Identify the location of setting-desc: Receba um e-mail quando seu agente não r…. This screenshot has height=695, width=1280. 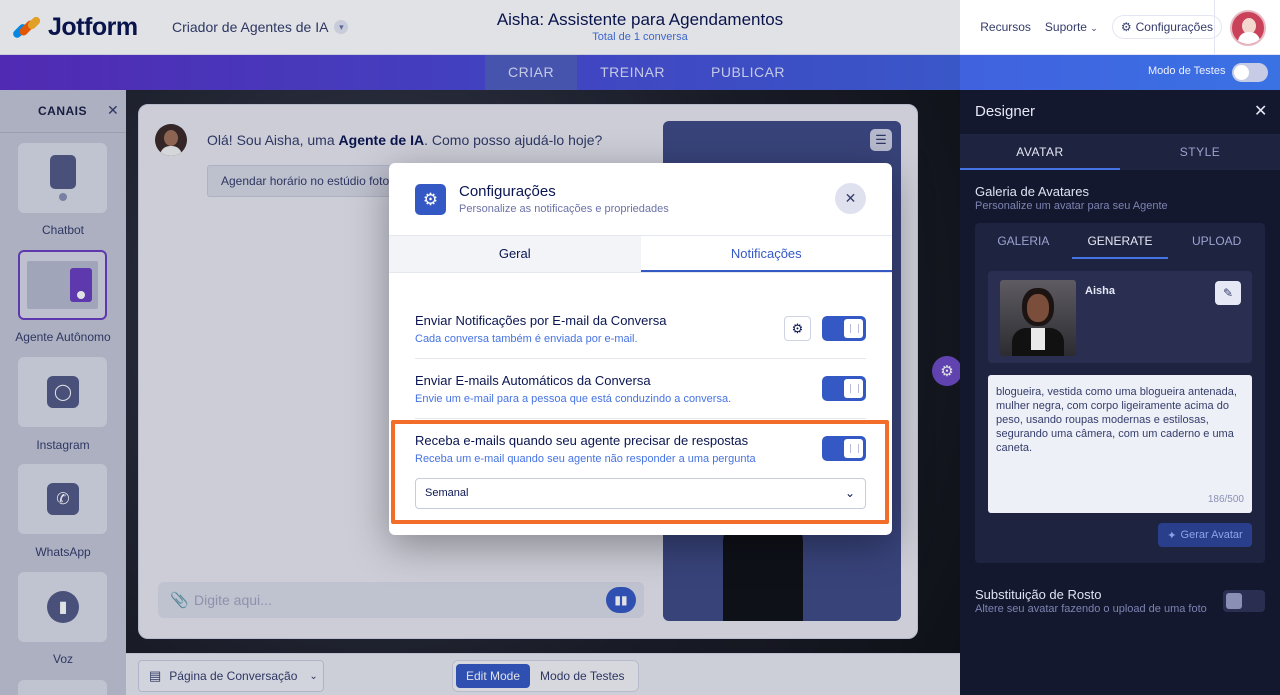
(585, 459).